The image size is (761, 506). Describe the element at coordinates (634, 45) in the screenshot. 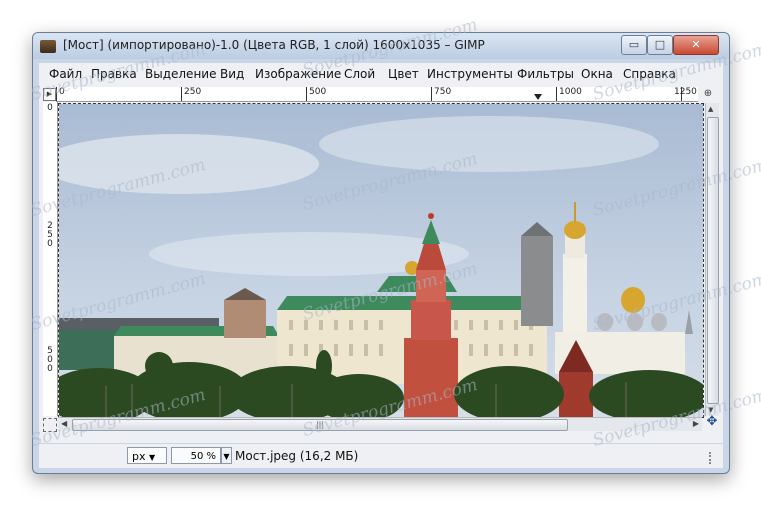

I see `minimize-button: ▭` at that location.